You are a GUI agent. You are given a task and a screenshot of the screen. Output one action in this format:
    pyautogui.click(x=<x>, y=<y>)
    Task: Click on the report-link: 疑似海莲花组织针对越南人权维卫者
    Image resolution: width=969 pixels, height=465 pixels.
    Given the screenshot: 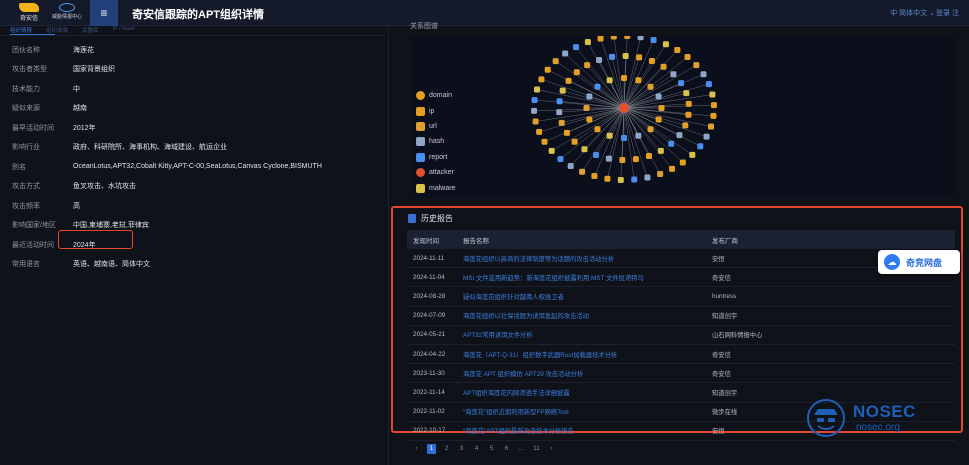 What is the action you would take?
    pyautogui.click(x=579, y=296)
    